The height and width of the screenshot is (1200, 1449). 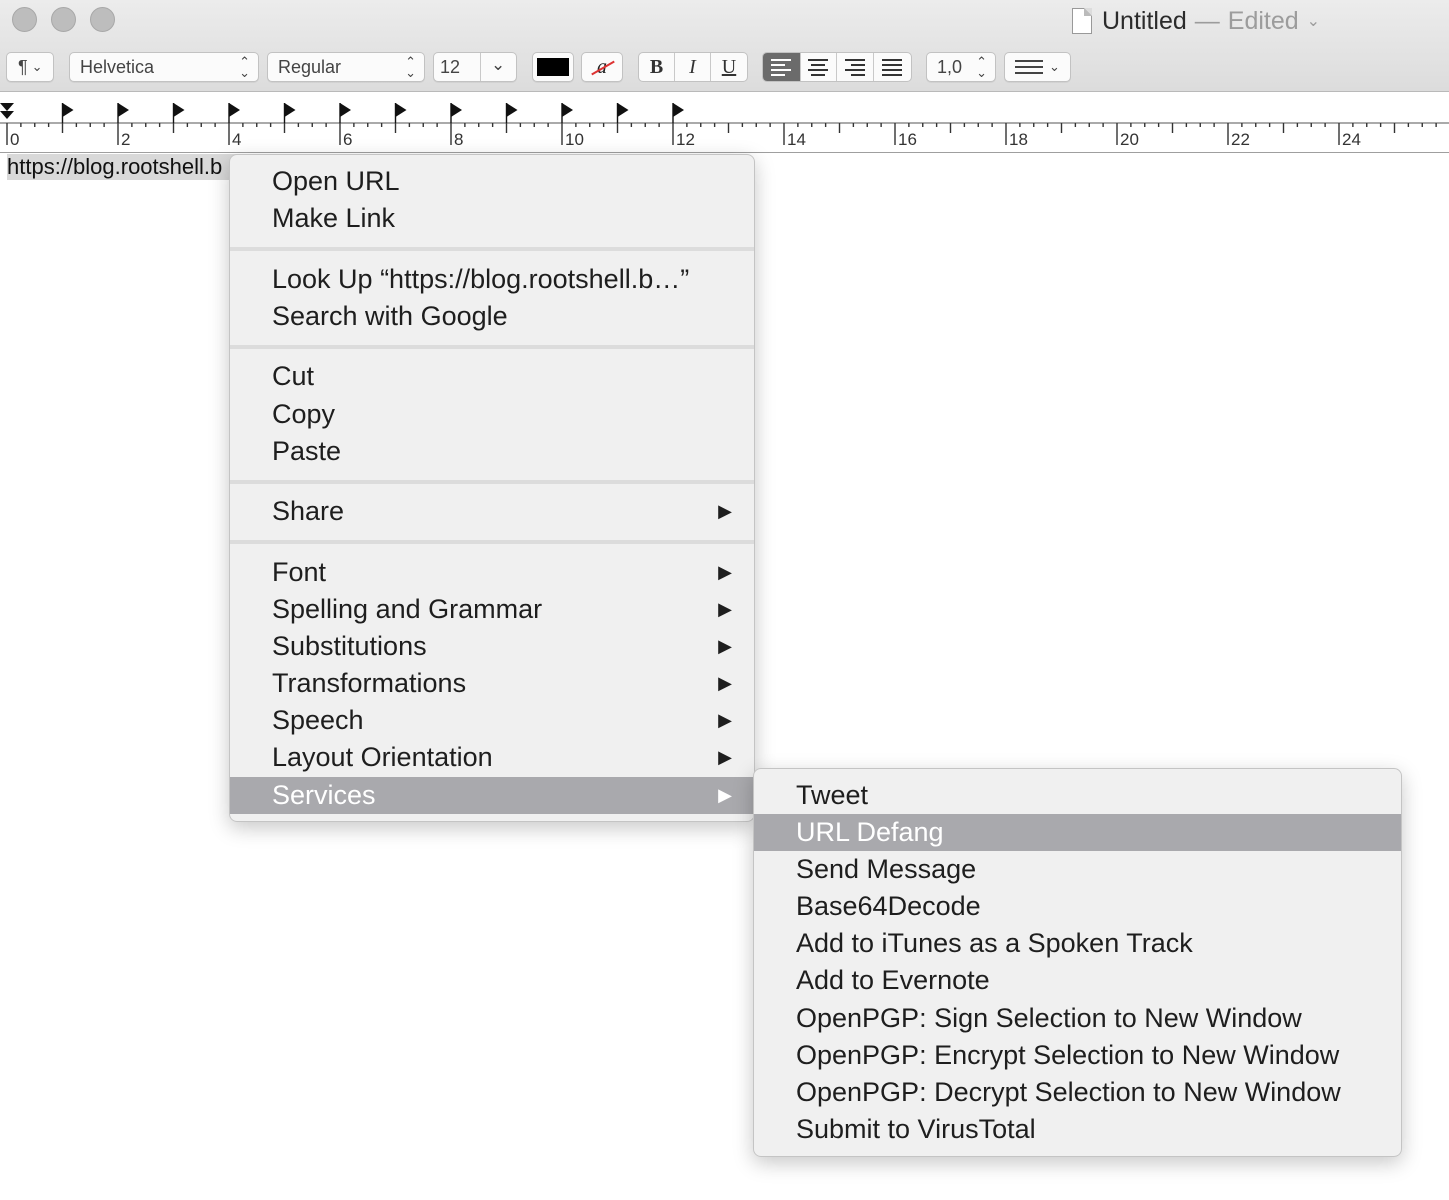 I want to click on menu-item-label: Share, so click(x=308, y=511).